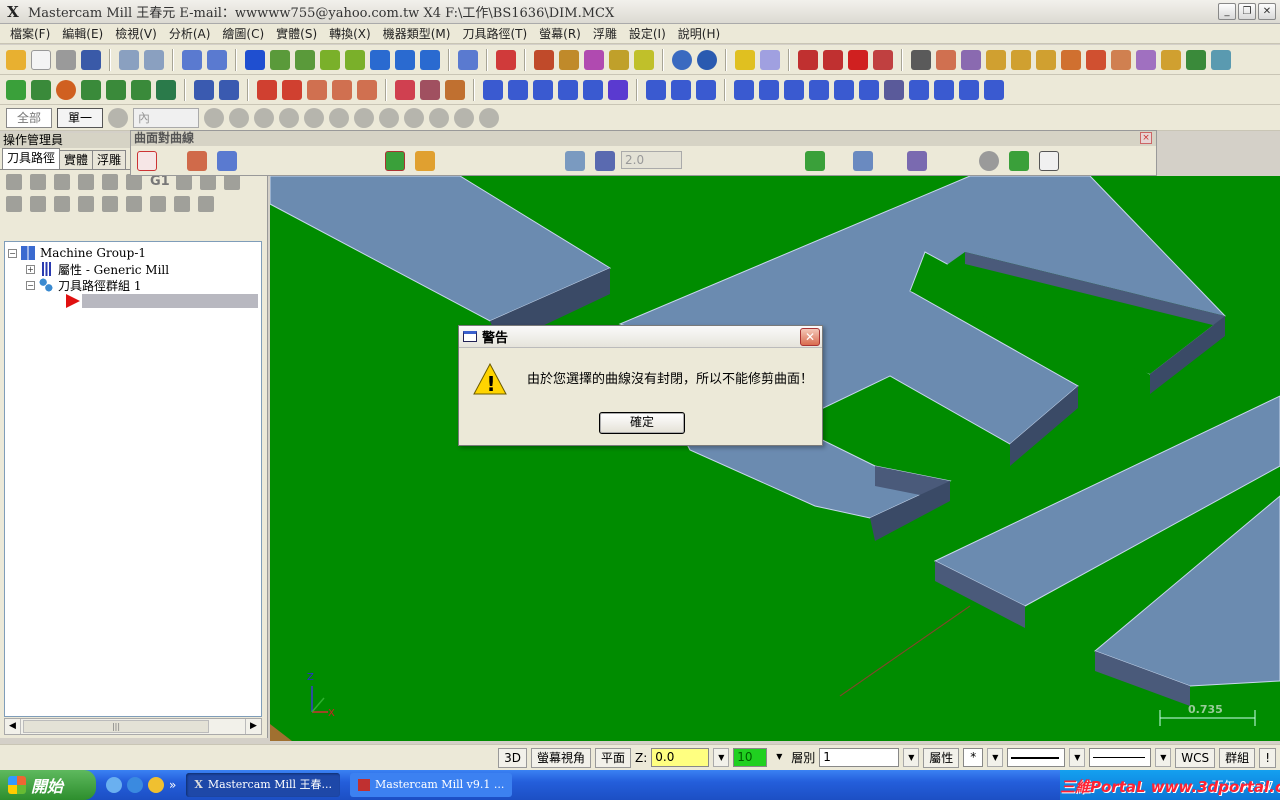  I want to click on circle-icon, so click(66, 89).